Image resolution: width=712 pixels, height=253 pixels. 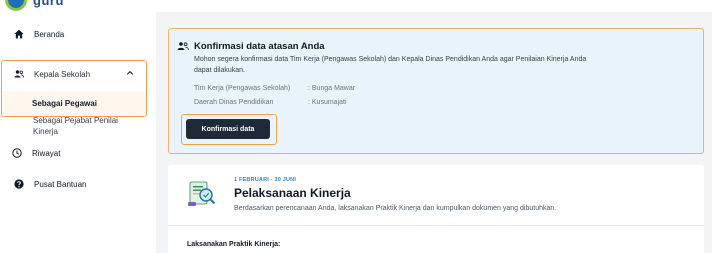 I want to click on confirm-data-button: Konfirmasi data, so click(x=228, y=129).